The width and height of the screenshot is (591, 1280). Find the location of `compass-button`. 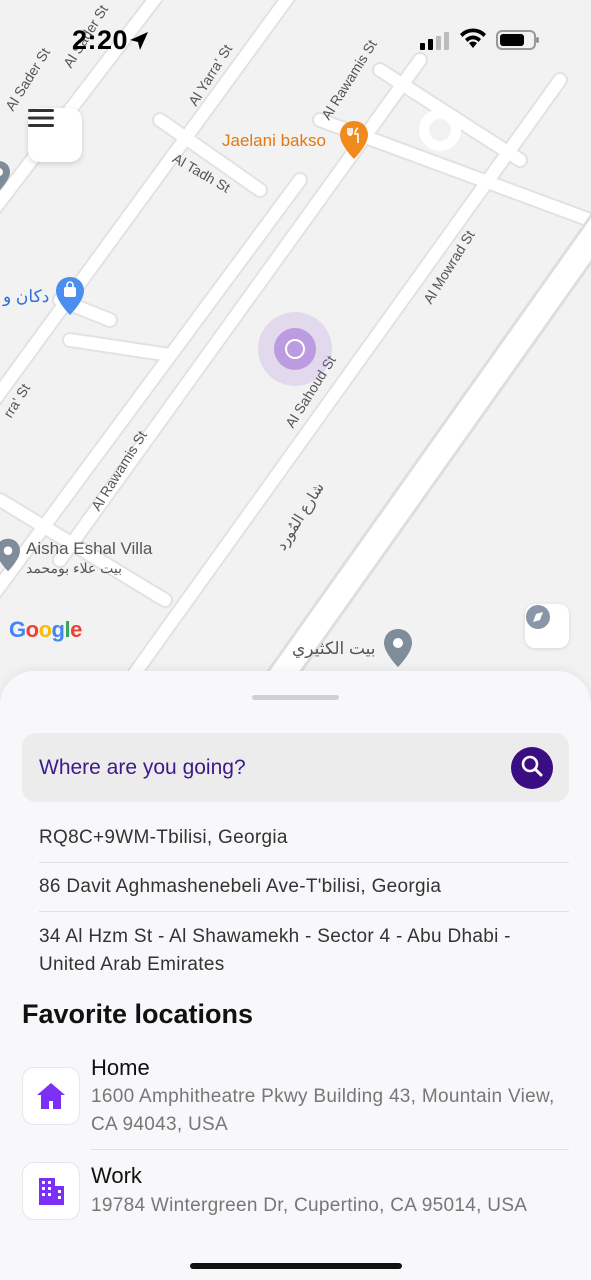

compass-button is located at coordinates (547, 626).